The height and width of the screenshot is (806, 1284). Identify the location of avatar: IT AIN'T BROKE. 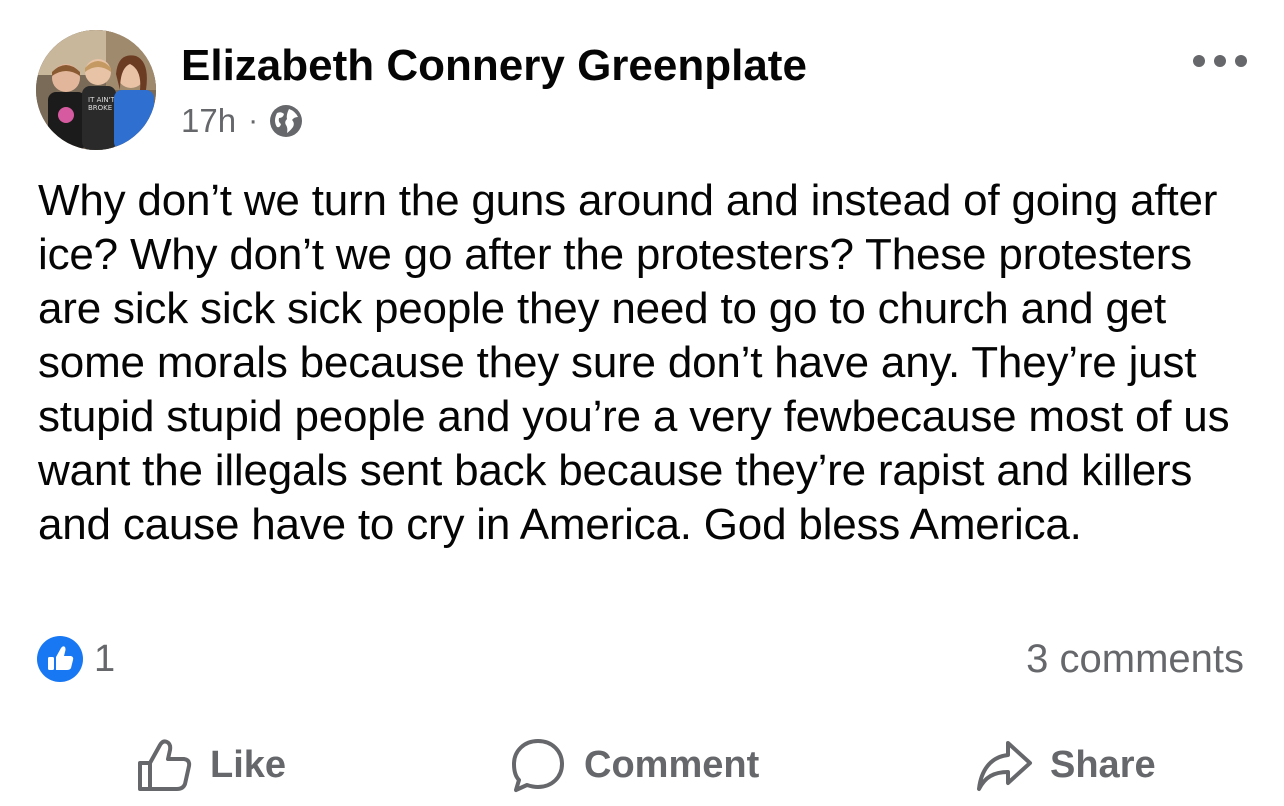
(96, 90).